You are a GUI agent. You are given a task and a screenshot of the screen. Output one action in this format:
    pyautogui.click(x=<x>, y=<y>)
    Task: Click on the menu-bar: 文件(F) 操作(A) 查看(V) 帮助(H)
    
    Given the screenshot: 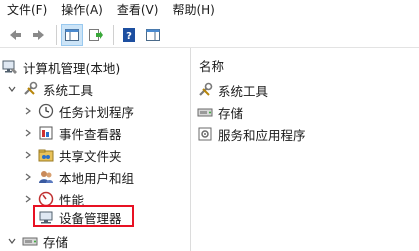 What is the action you would take?
    pyautogui.click(x=209, y=10)
    